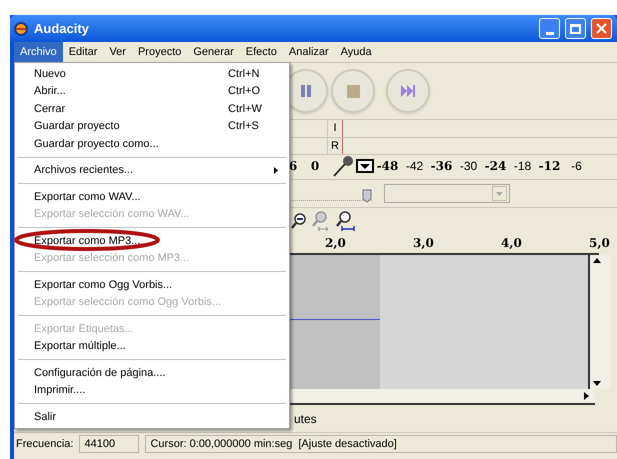 The image size is (617, 459). Describe the element at coordinates (293, 166) in the screenshot. I see `meter-scale-label: 6` at that location.